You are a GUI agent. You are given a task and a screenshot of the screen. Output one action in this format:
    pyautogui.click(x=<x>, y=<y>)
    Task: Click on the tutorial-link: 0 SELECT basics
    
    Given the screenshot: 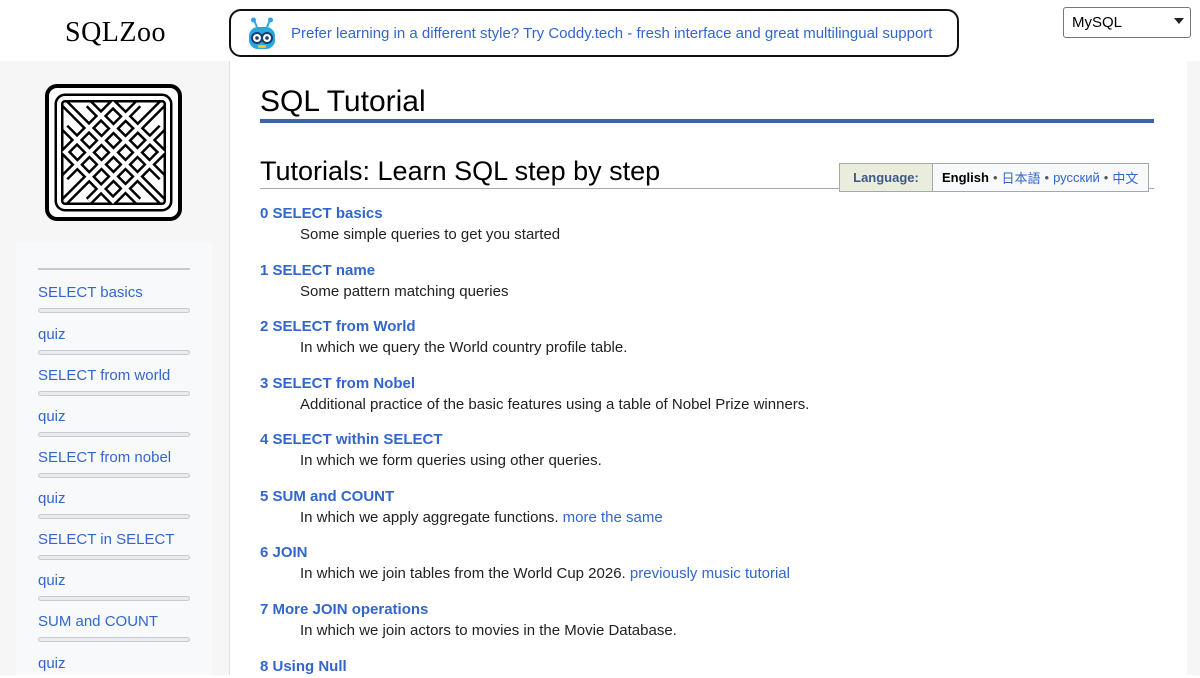 What is the action you would take?
    pyautogui.click(x=700, y=215)
    